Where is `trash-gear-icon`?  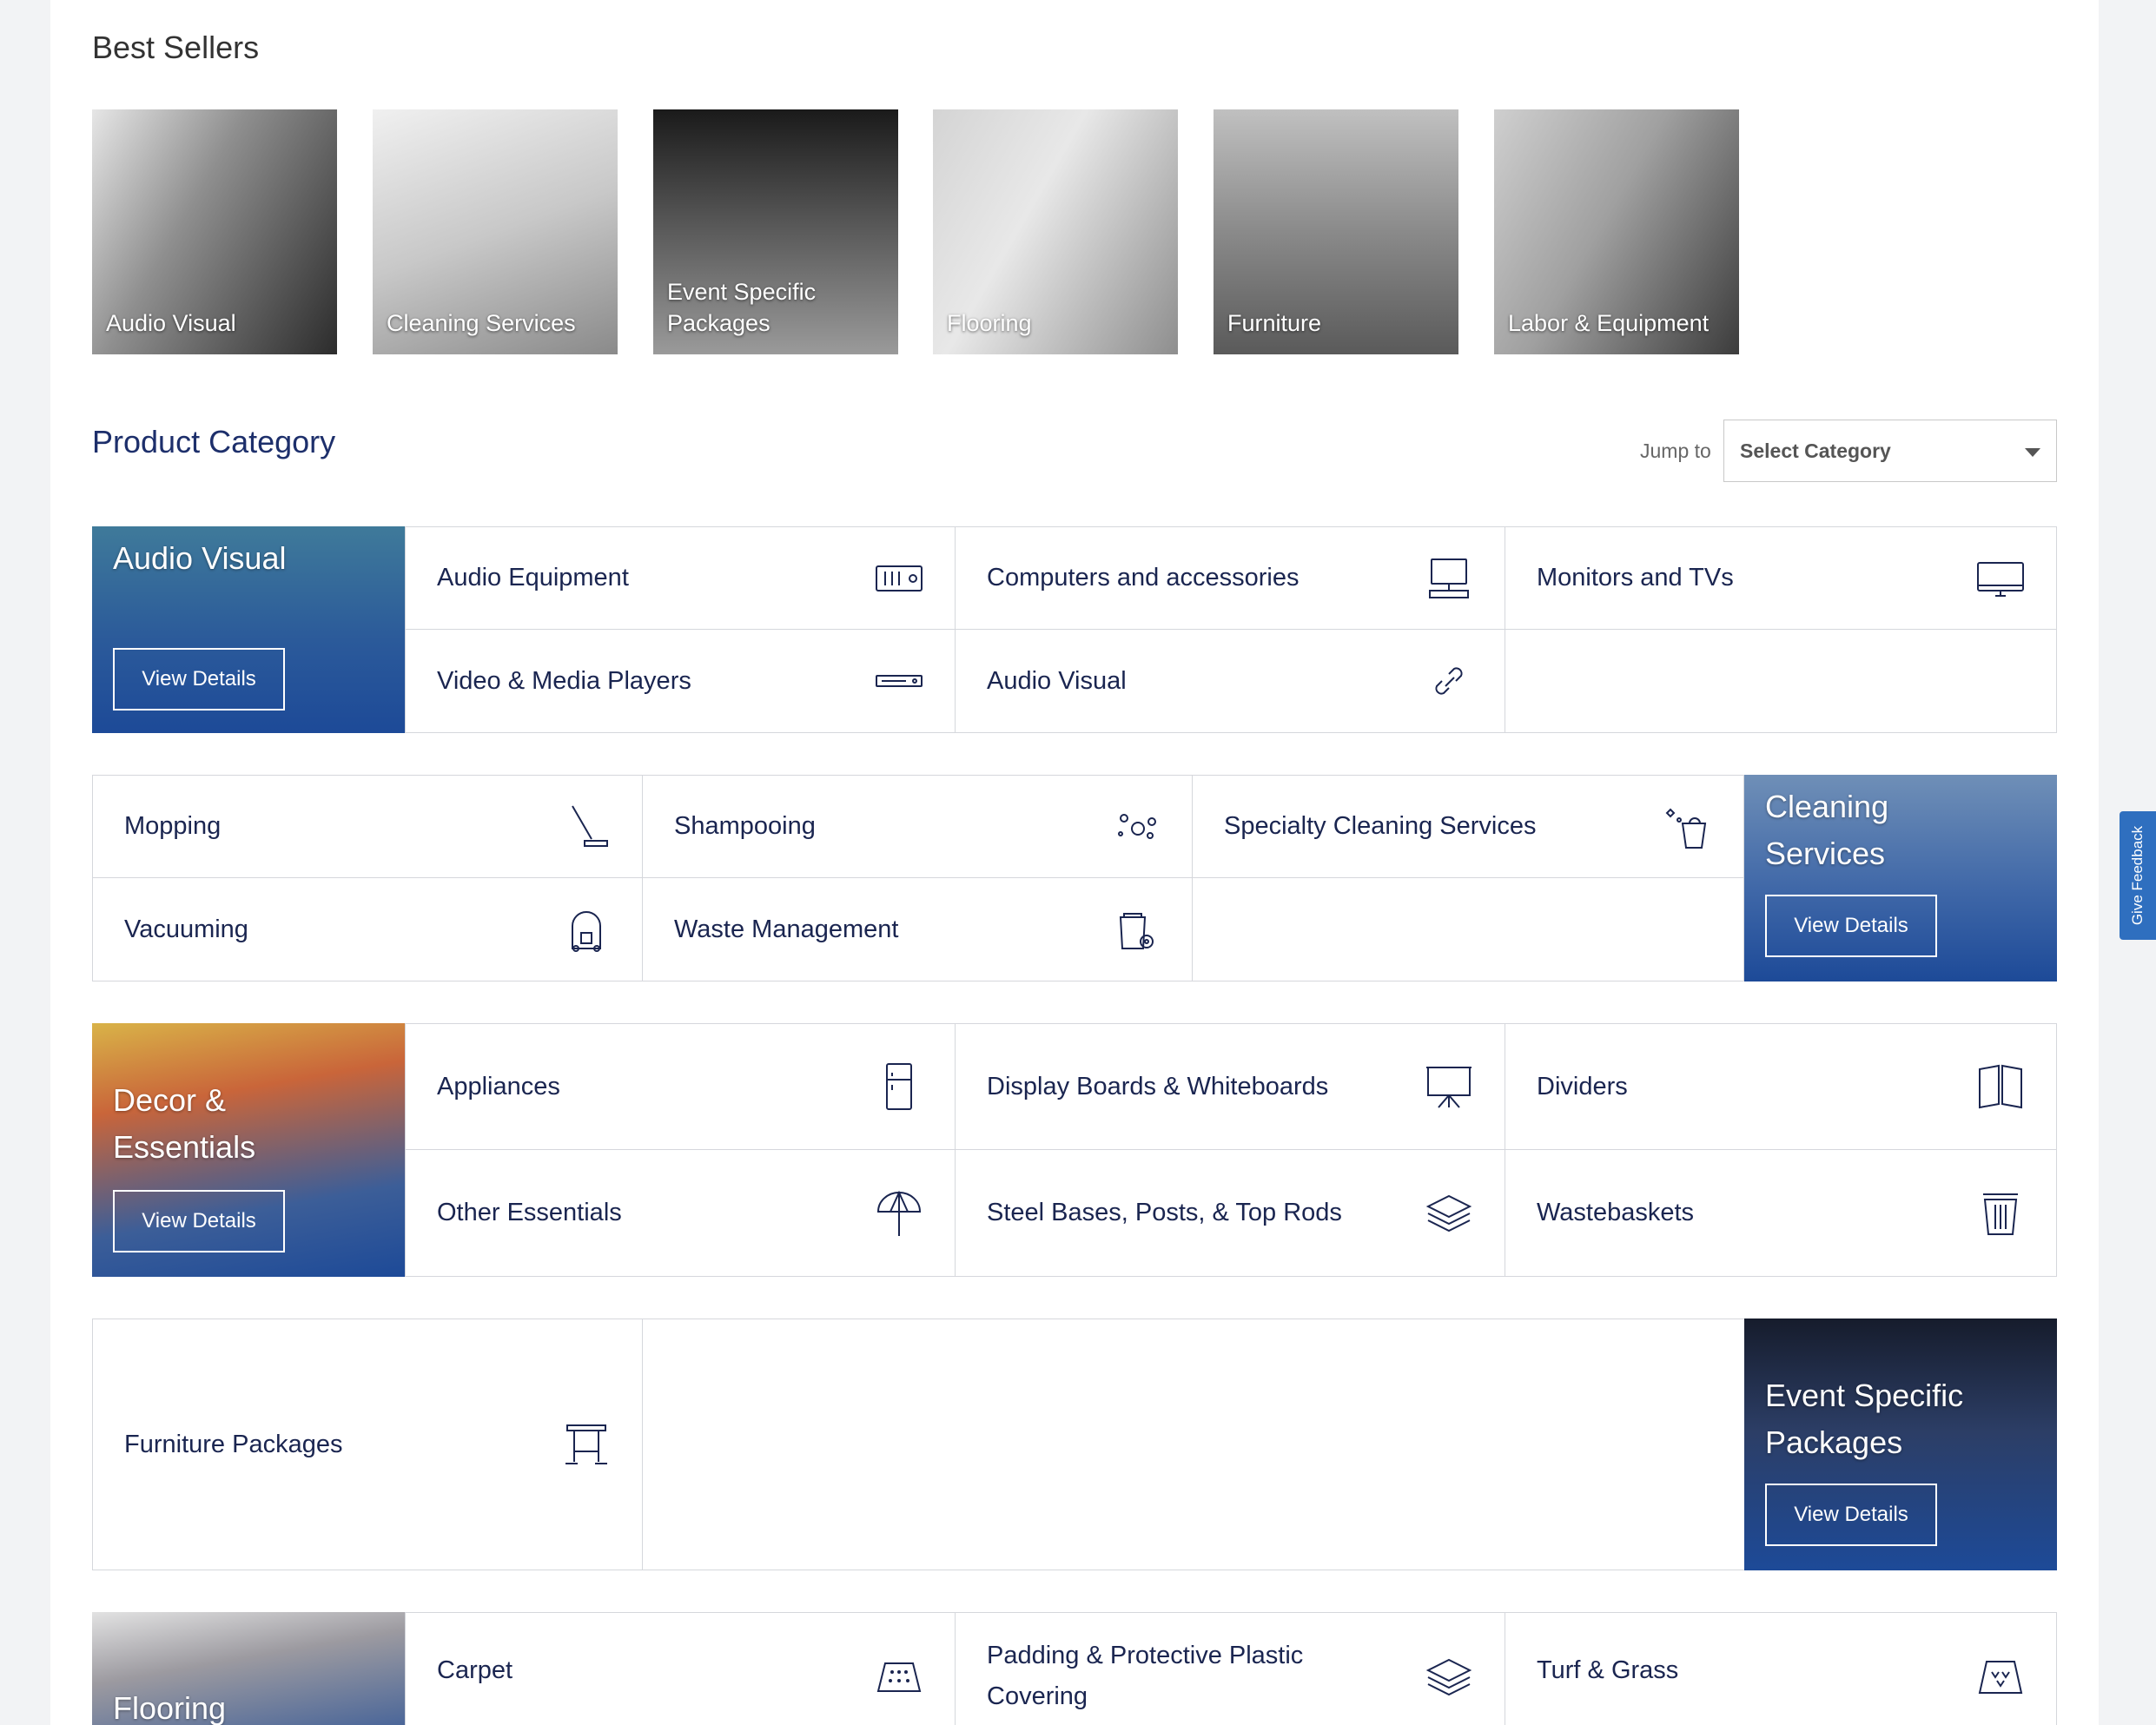
trash-gear-icon is located at coordinates (1136, 929).